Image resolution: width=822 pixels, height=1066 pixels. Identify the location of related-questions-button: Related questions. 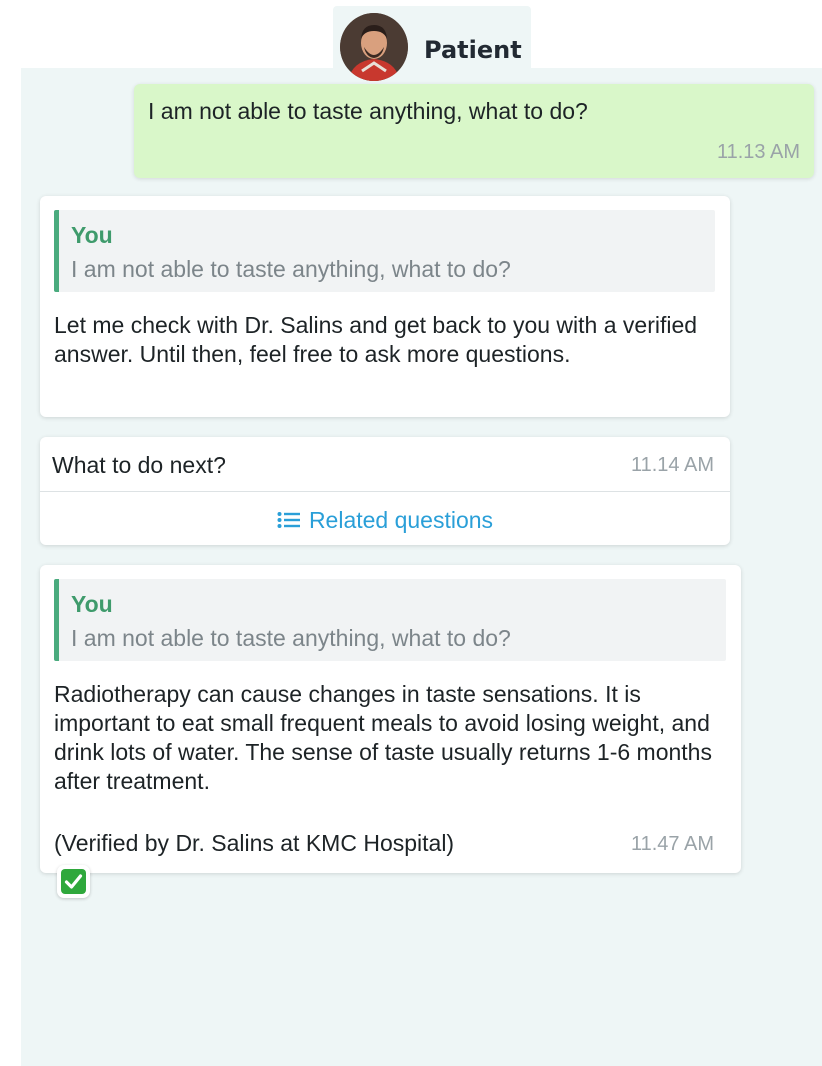
(385, 521).